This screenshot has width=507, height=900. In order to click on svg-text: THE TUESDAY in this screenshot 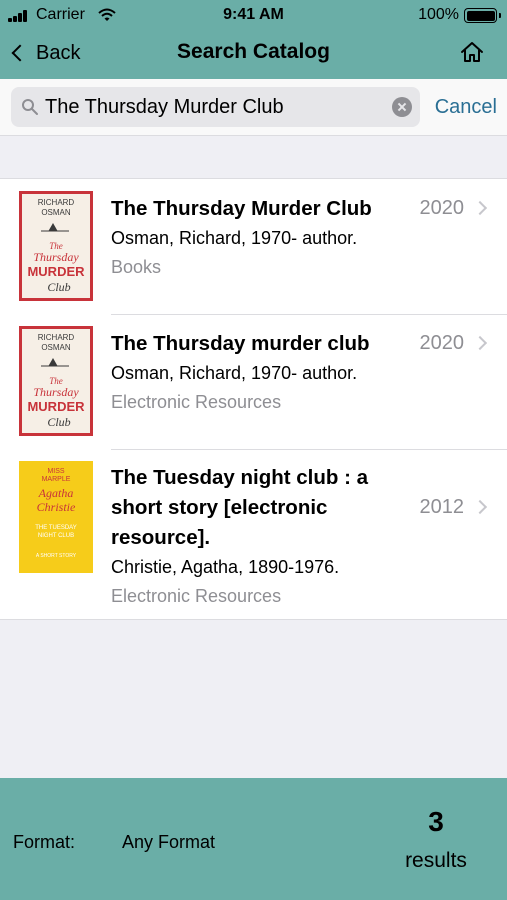, I will do `click(55, 528)`.